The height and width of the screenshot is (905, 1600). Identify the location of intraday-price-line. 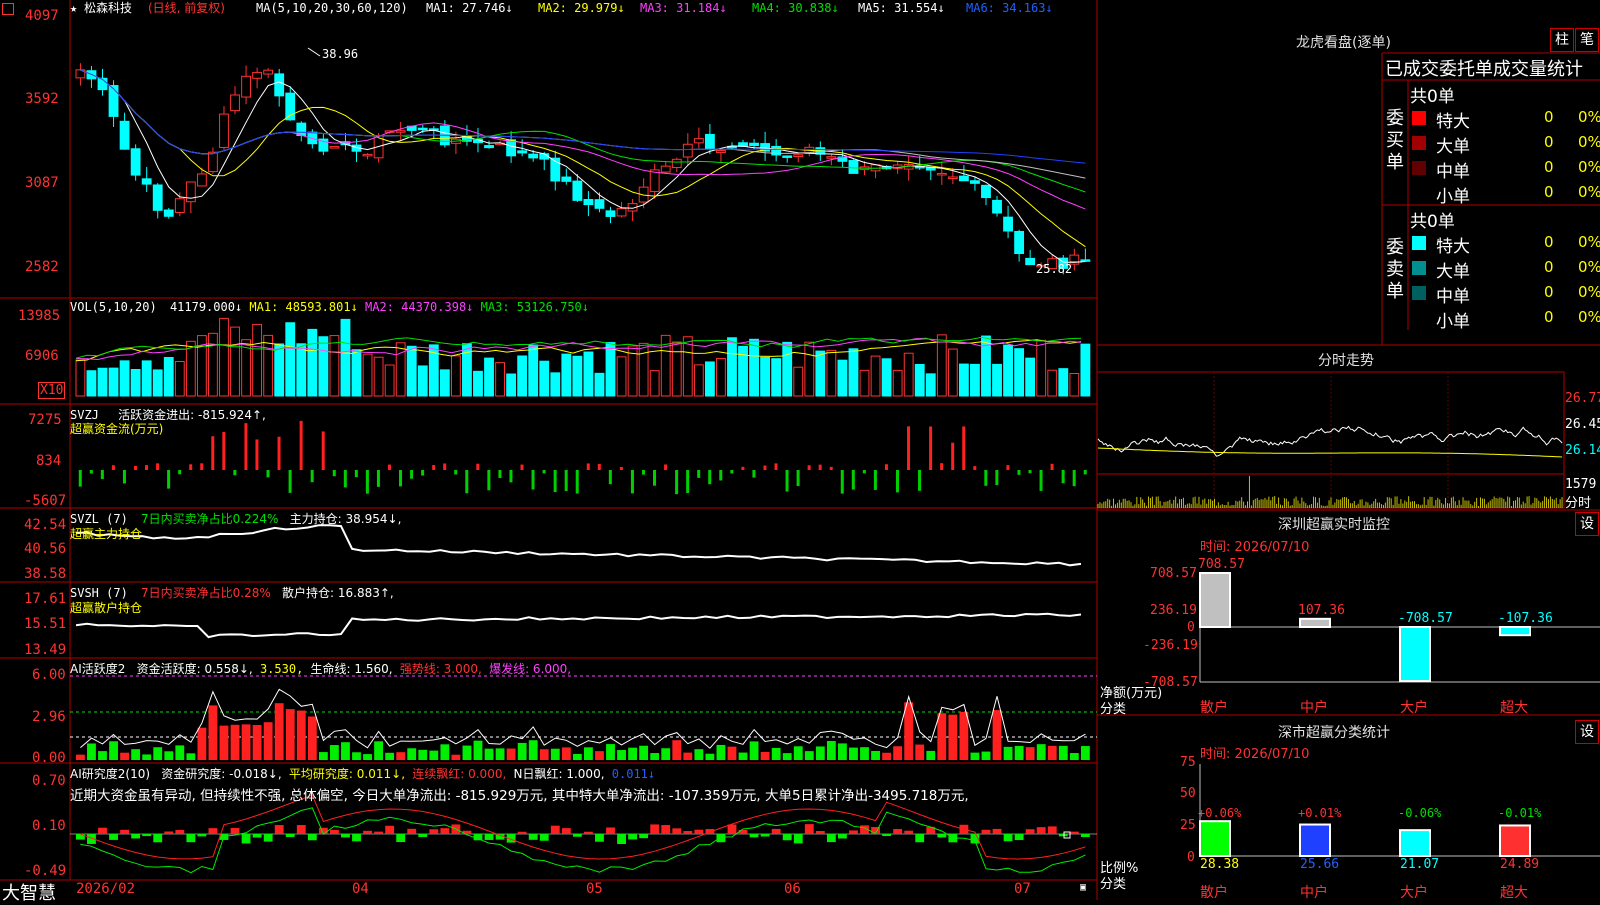
(1330, 441).